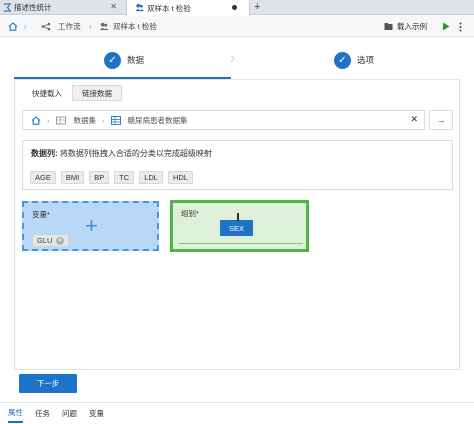  What do you see at coordinates (237, 26) in the screenshot?
I see `toolbar: › 工作流 › 双样本 t 检验 载入示例` at bounding box center [237, 26].